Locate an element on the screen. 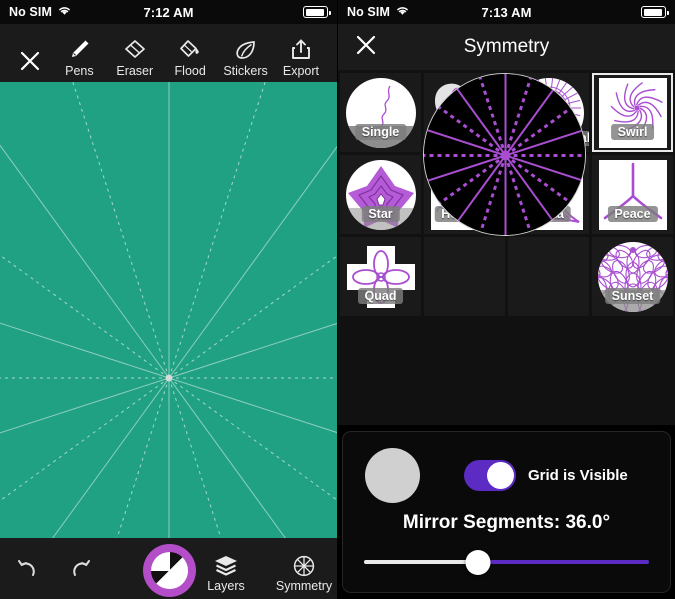 The height and width of the screenshot is (599, 675). single-art is located at coordinates (380, 112).